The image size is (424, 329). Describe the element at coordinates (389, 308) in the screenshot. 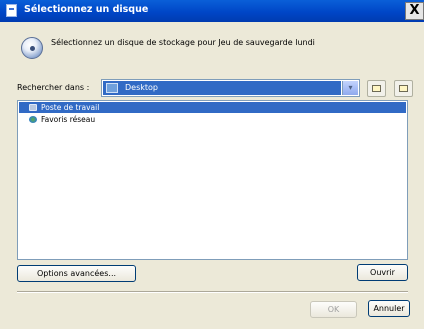

I see `cancel-button: Annuler` at that location.